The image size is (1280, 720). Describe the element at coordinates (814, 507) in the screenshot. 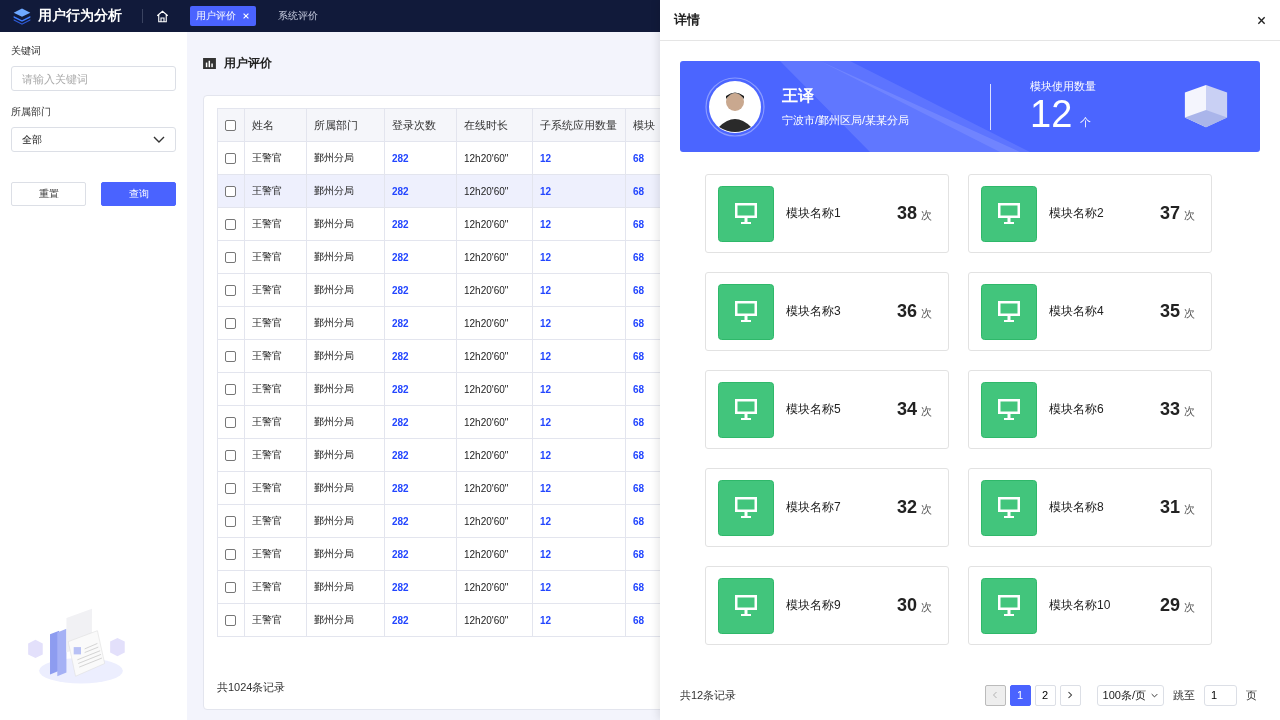

I see `module-name: 模块名称7` at that location.